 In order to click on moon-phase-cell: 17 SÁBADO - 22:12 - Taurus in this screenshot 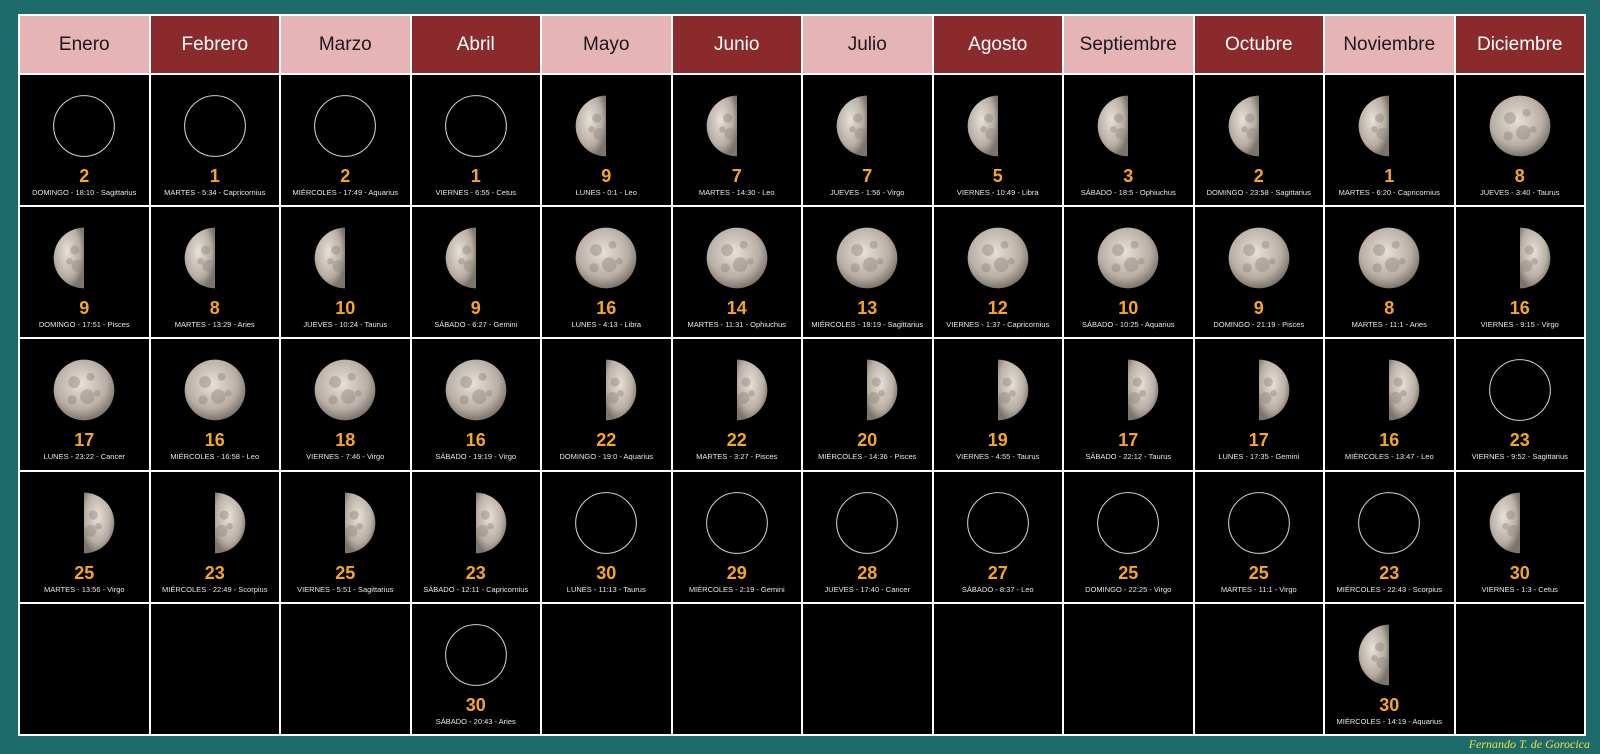, I will do `click(1128, 404)`.